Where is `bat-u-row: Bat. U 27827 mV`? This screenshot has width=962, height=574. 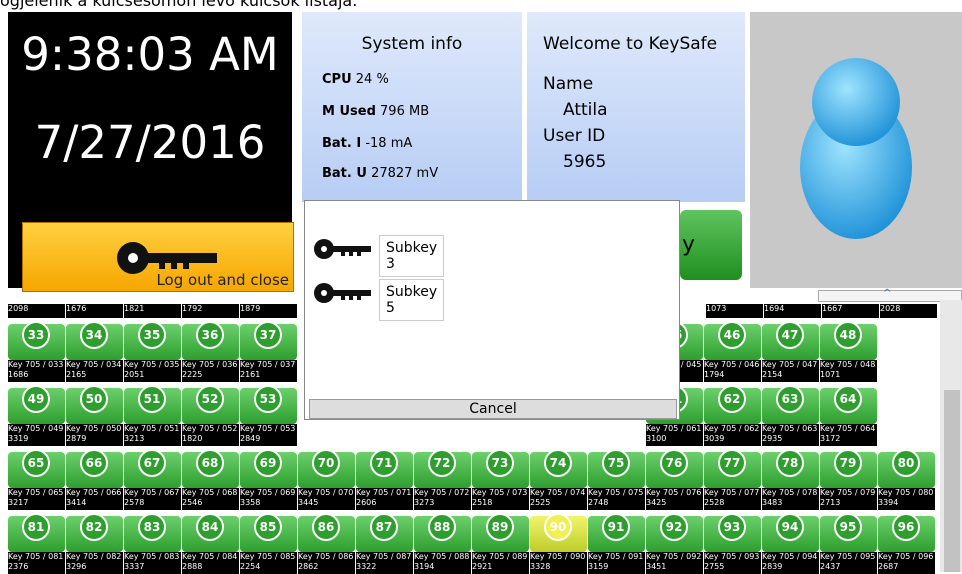 bat-u-row: Bat. U 27827 mV is located at coordinates (380, 173).